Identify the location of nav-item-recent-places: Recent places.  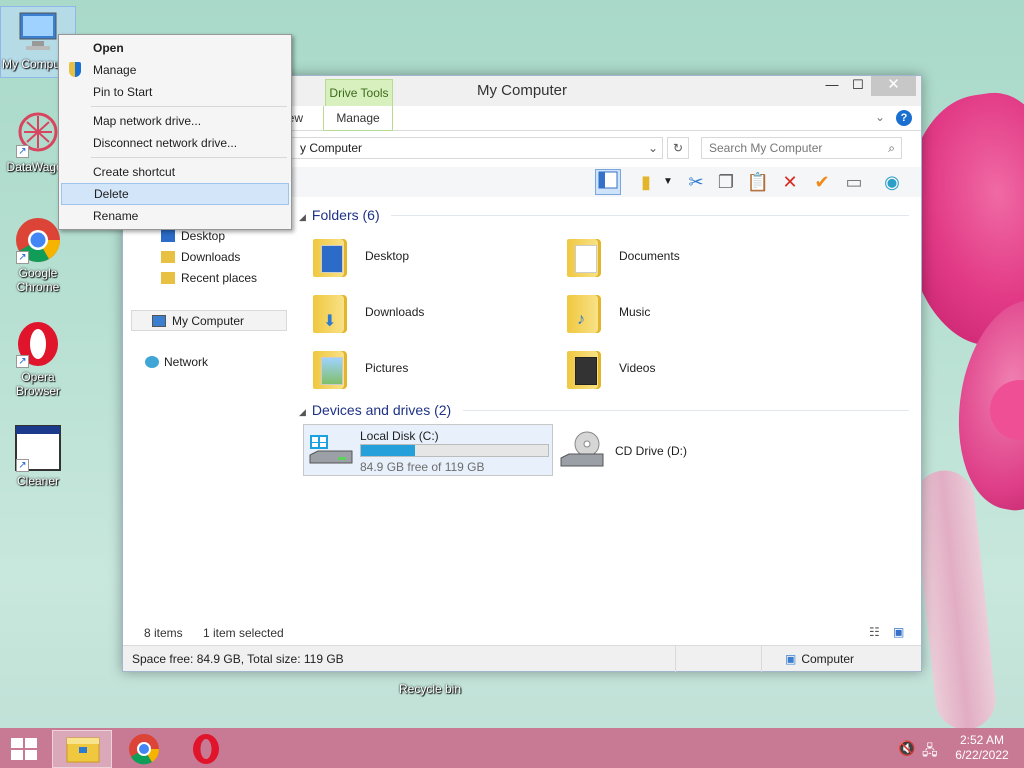
(209, 278).